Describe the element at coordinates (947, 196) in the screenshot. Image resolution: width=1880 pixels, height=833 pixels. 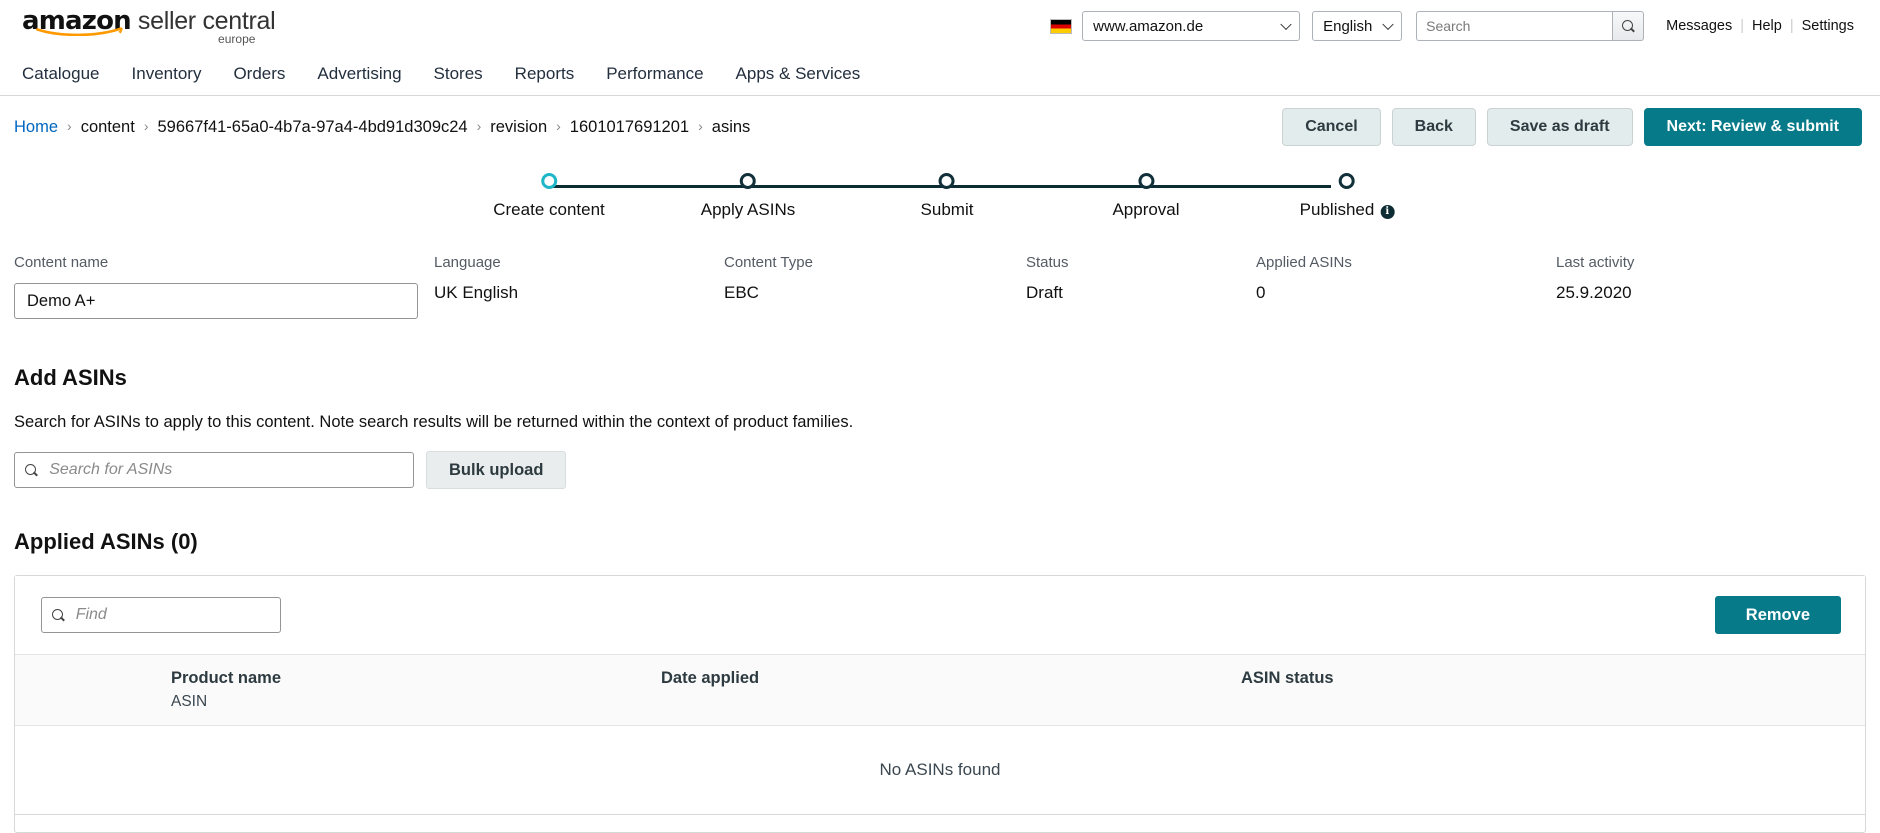
I see `stepper-step-submit: Submit` at that location.